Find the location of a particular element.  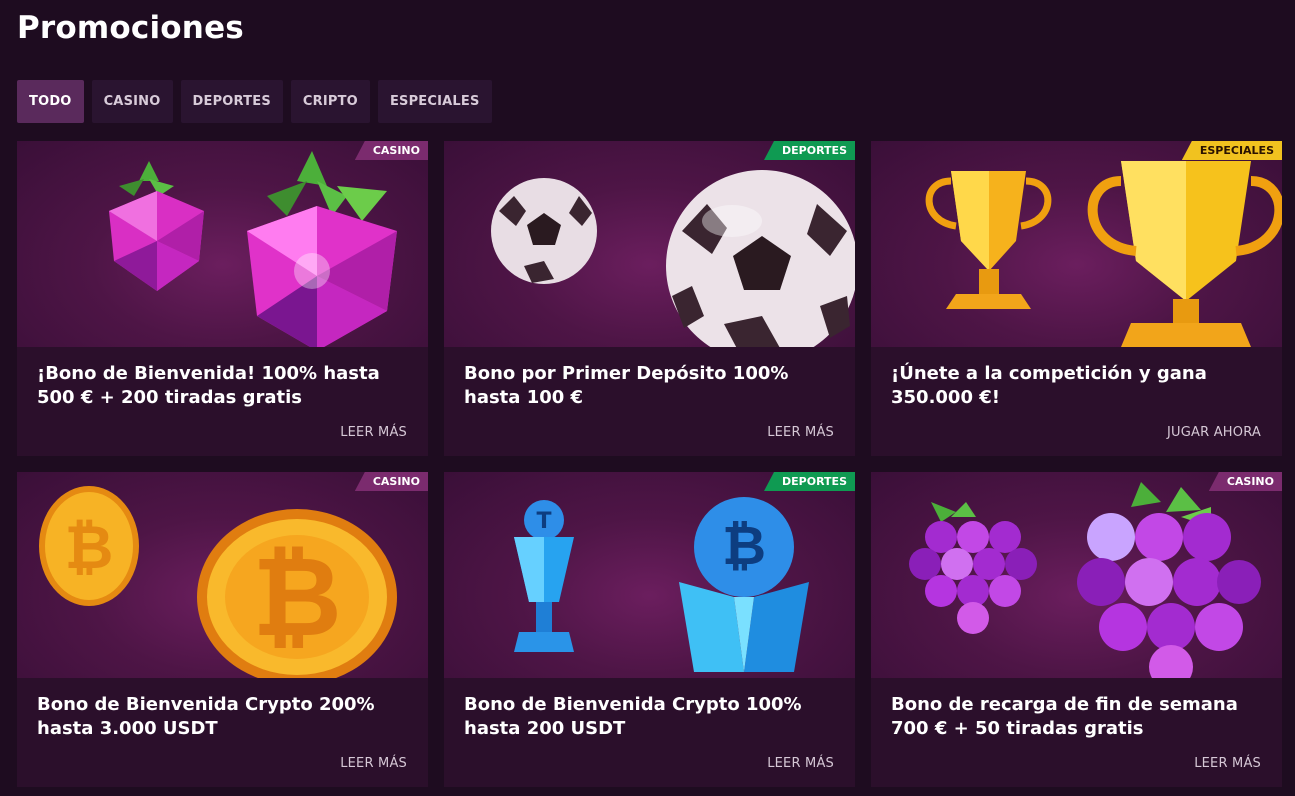

page-title: Promociones is located at coordinates (130, 28).